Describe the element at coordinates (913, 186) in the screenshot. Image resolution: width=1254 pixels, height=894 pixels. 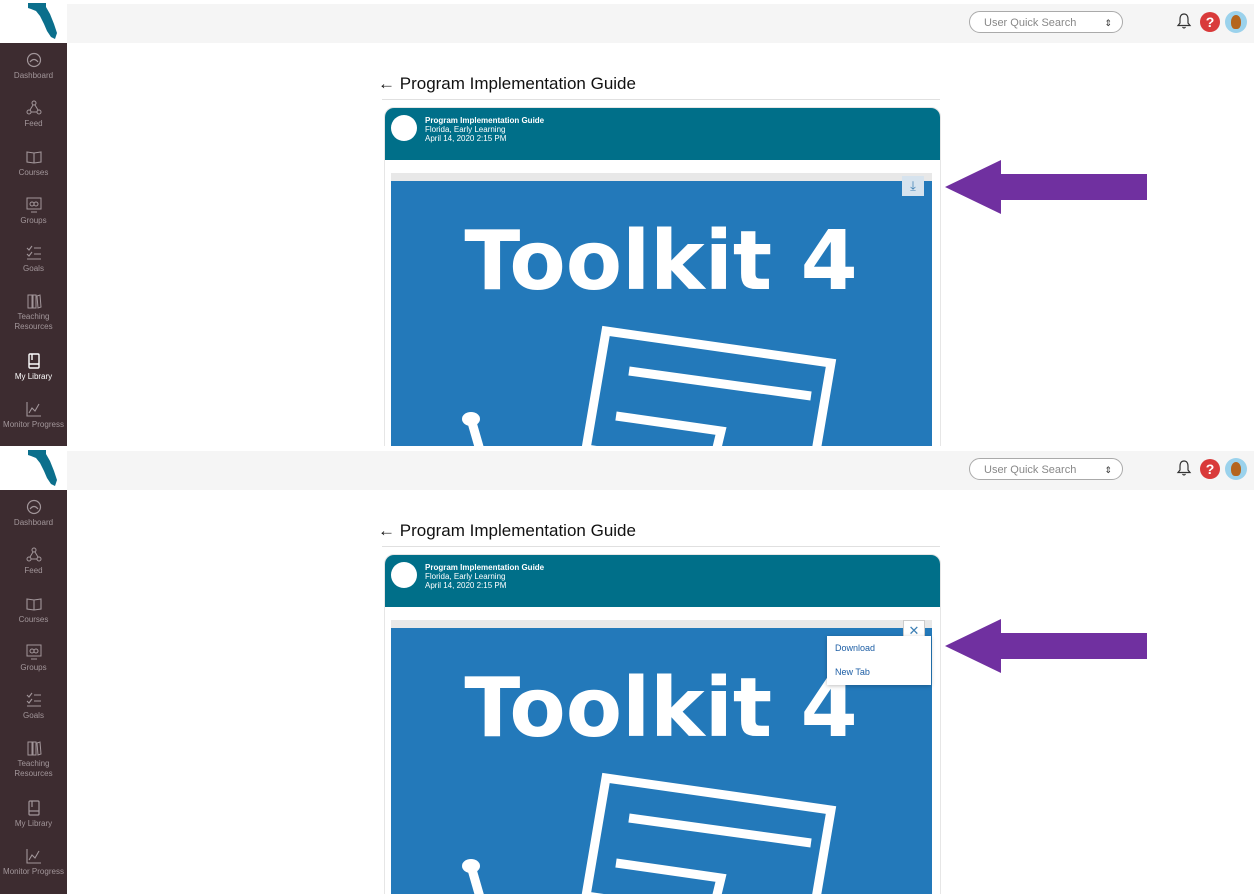
I see `download-icon: ⤓` at that location.